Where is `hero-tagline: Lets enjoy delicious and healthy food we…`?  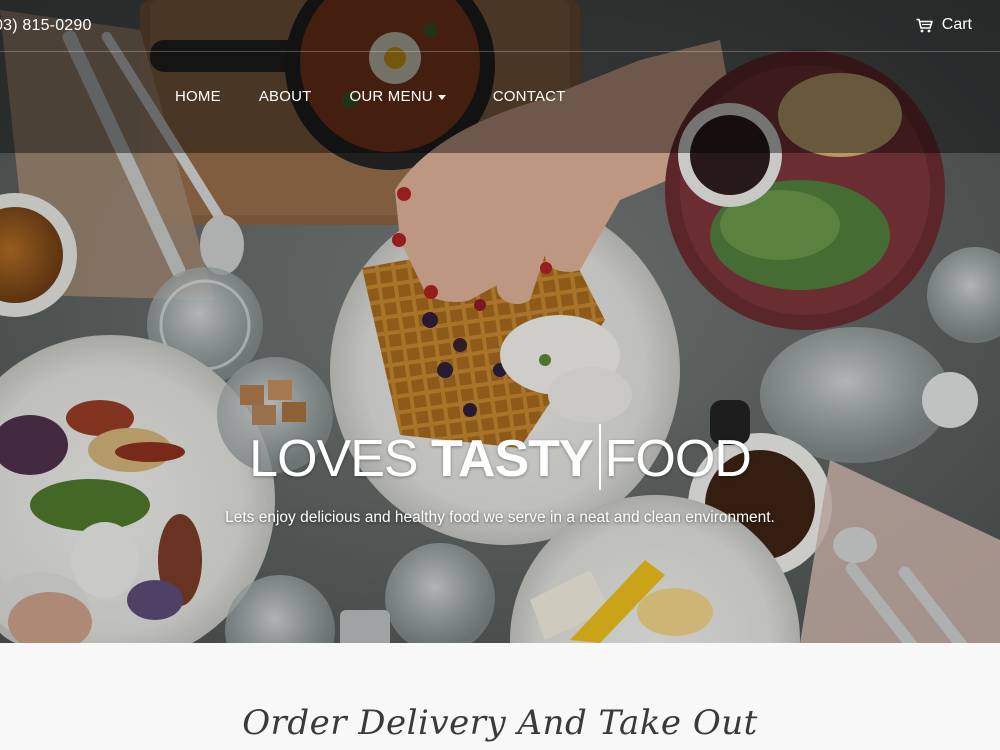 hero-tagline: Lets enjoy delicious and healthy food we… is located at coordinates (500, 517).